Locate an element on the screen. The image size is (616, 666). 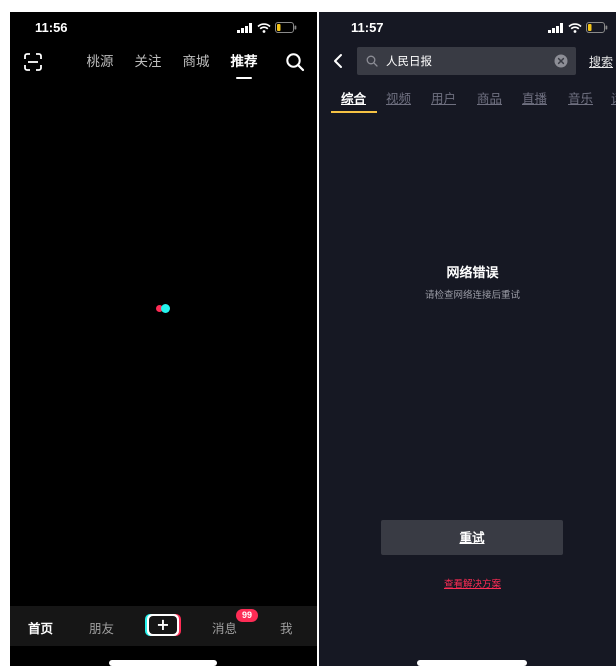
bottom-tab-bar: 首页 朋友 + 消息 99 我 is located at coordinates (163, 626).